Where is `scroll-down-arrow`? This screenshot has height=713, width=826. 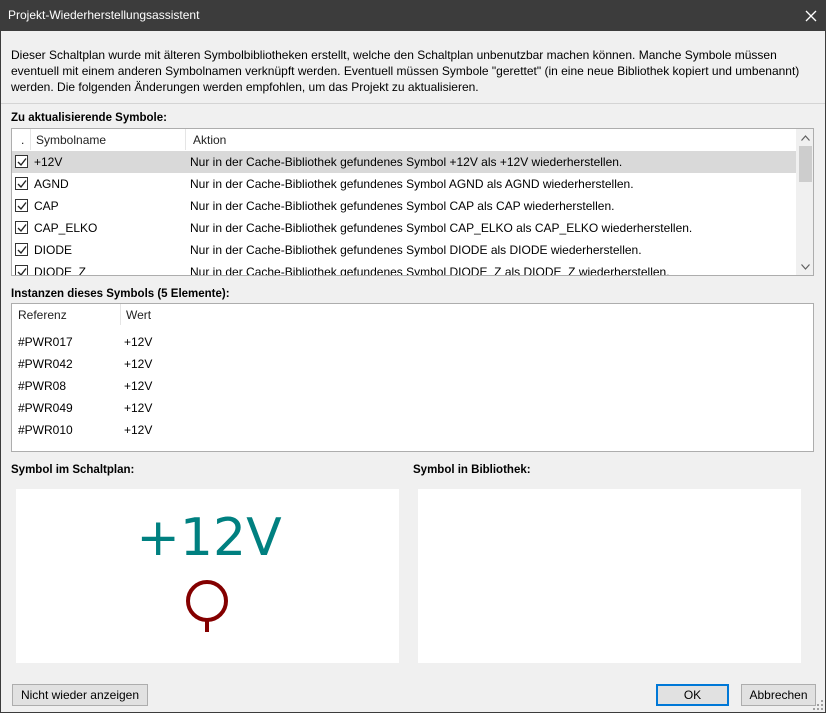
scroll-down-arrow is located at coordinates (805, 266).